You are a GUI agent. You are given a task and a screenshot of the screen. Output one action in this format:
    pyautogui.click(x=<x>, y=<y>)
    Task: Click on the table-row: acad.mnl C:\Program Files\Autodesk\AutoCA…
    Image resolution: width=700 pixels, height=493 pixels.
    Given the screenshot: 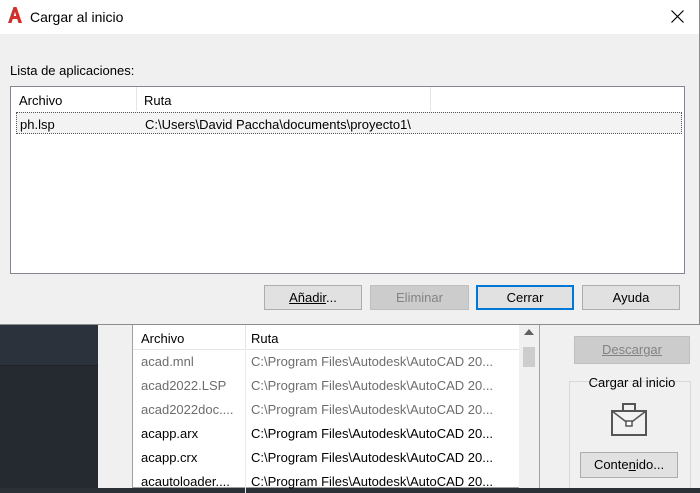 What is the action you would take?
    pyautogui.click(x=326, y=361)
    